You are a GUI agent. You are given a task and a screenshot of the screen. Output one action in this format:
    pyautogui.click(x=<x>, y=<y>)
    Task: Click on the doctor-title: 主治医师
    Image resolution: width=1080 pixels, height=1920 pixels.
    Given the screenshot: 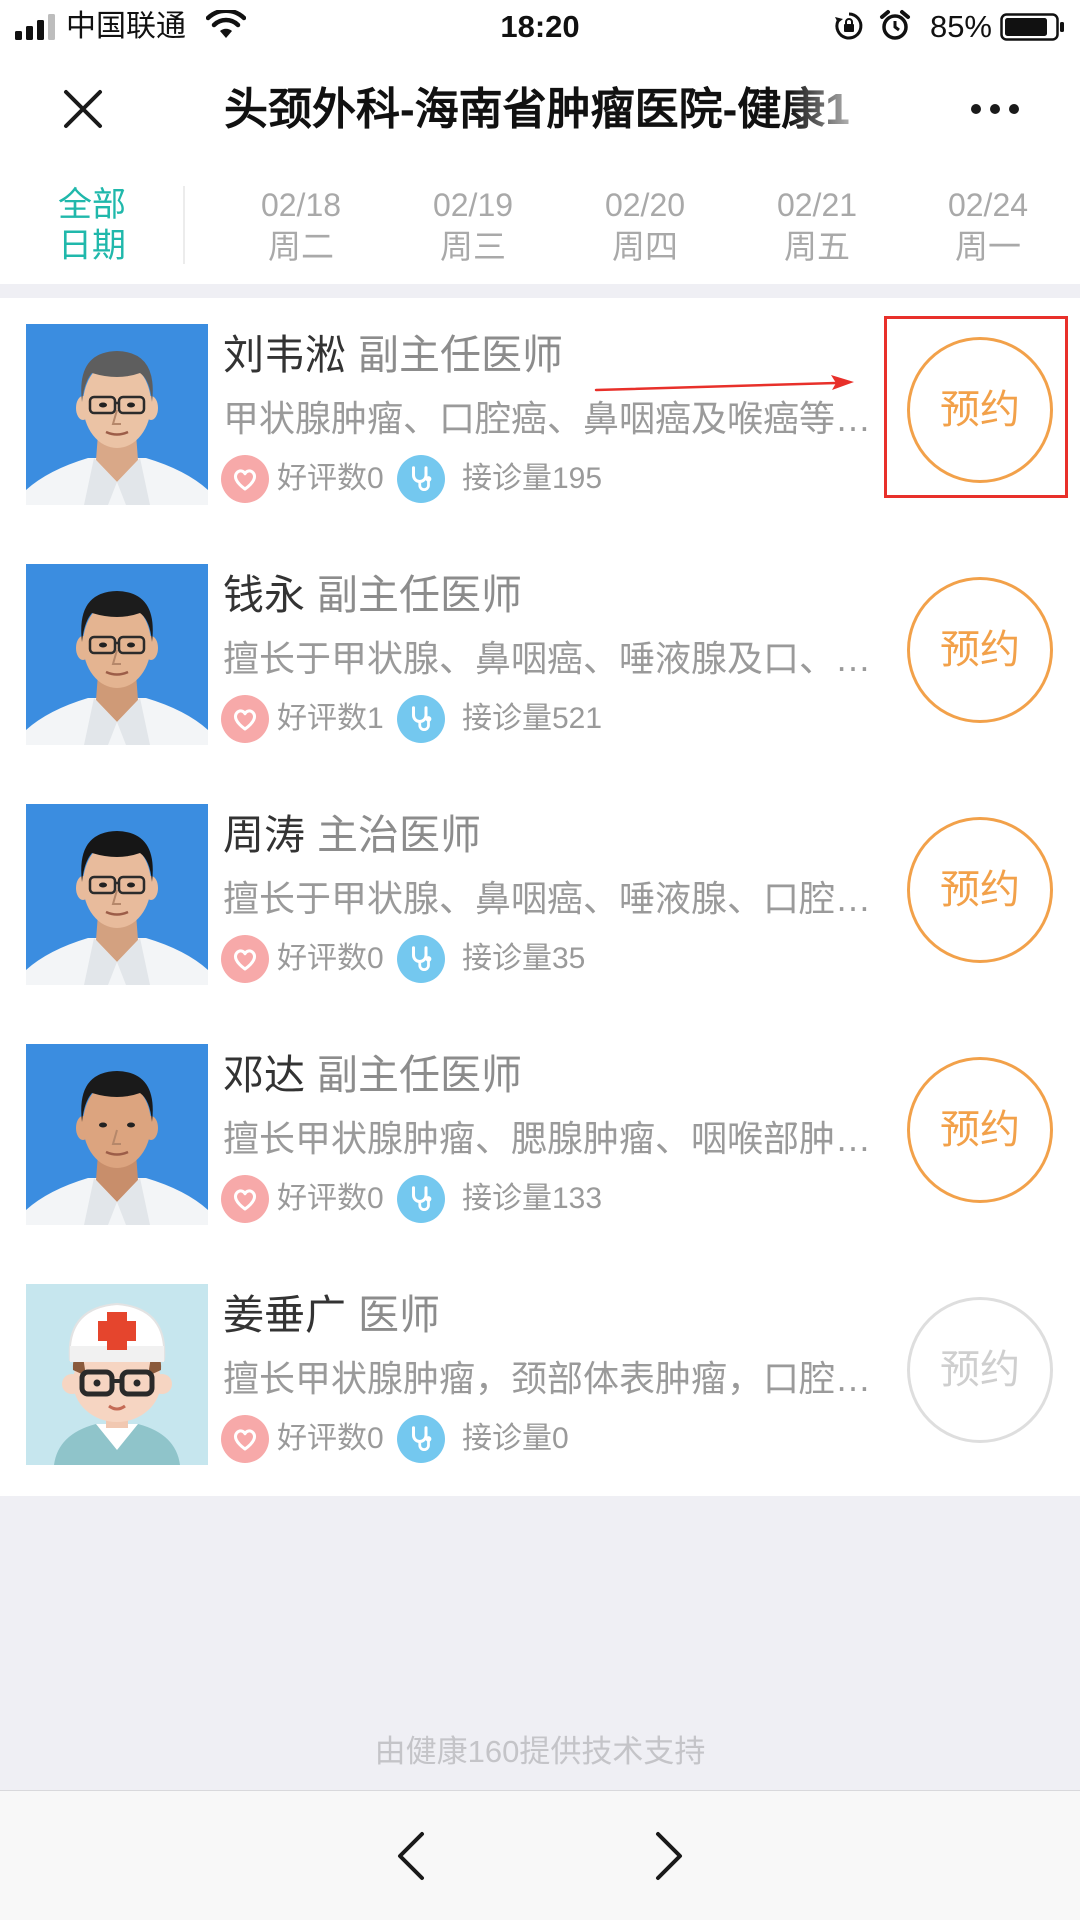 What is the action you would take?
    pyautogui.click(x=399, y=835)
    